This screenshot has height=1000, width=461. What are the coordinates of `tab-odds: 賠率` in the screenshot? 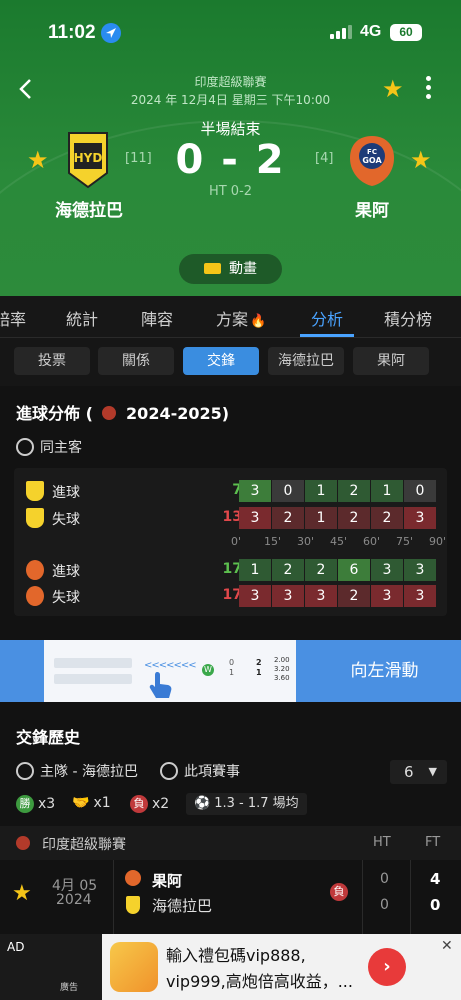 It's located at (13, 318).